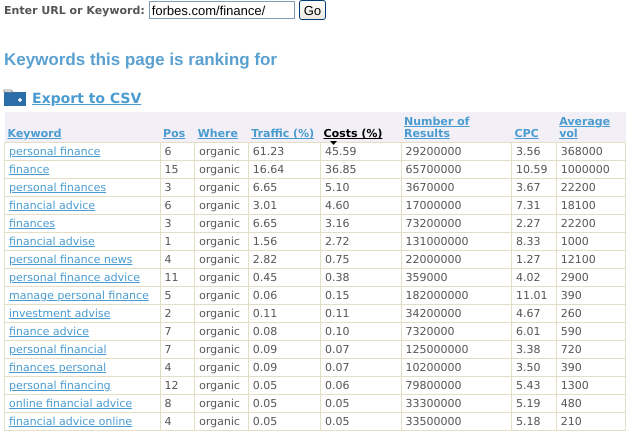  What do you see at coordinates (528, 367) in the screenshot?
I see `table-cell: 3.50` at bounding box center [528, 367].